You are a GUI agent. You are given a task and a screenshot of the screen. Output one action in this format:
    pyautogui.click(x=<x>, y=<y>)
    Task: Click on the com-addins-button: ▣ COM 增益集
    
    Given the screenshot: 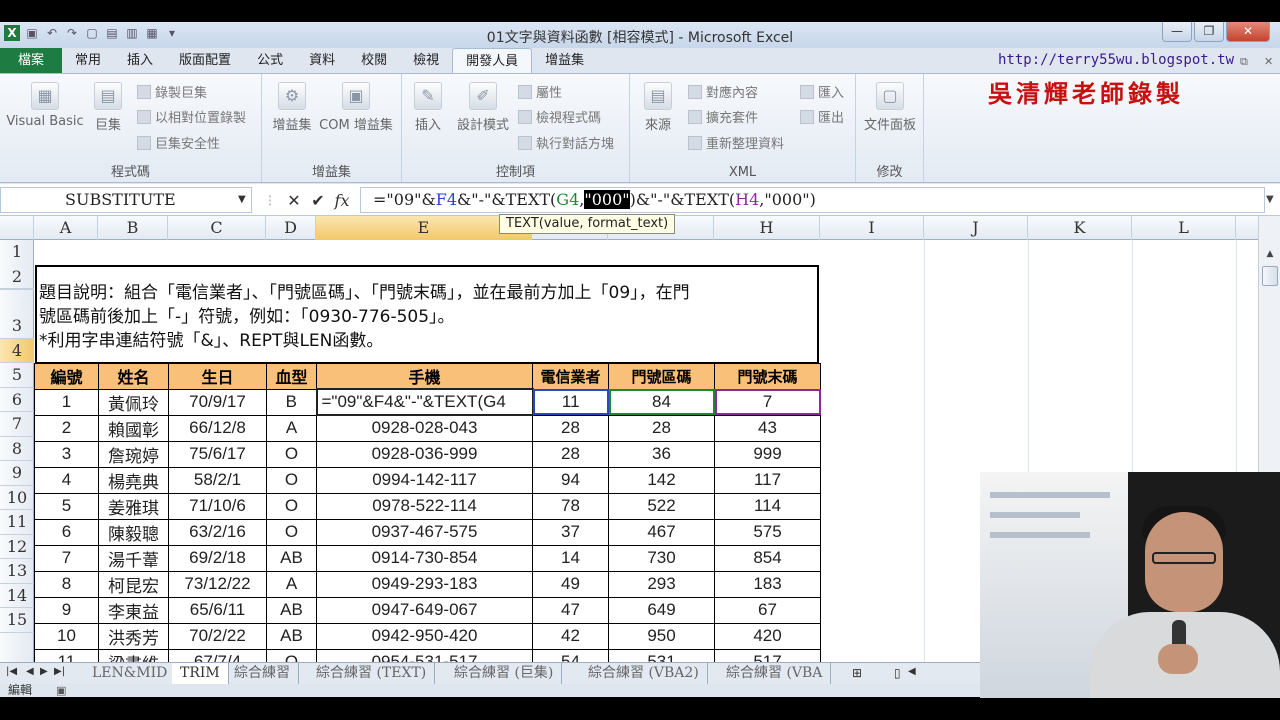 What is the action you would take?
    pyautogui.click(x=356, y=107)
    